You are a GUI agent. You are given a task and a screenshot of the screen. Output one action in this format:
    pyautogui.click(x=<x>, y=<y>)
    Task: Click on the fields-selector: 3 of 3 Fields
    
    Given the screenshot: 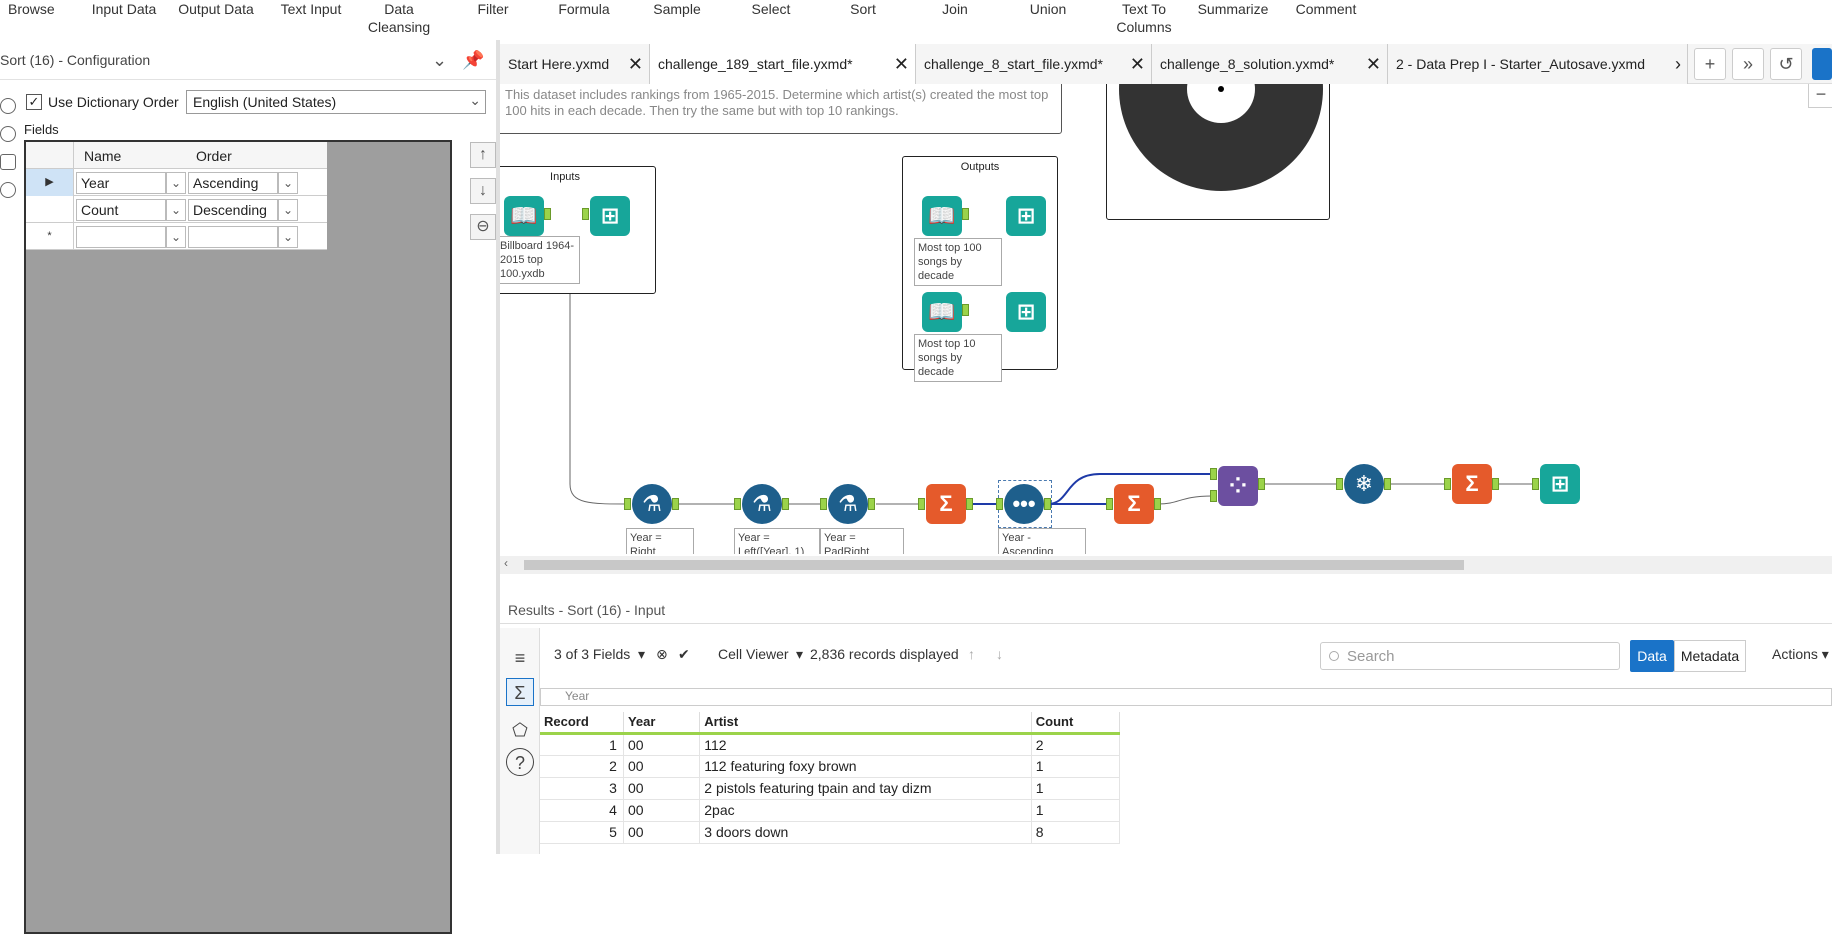 What is the action you would take?
    pyautogui.click(x=592, y=654)
    